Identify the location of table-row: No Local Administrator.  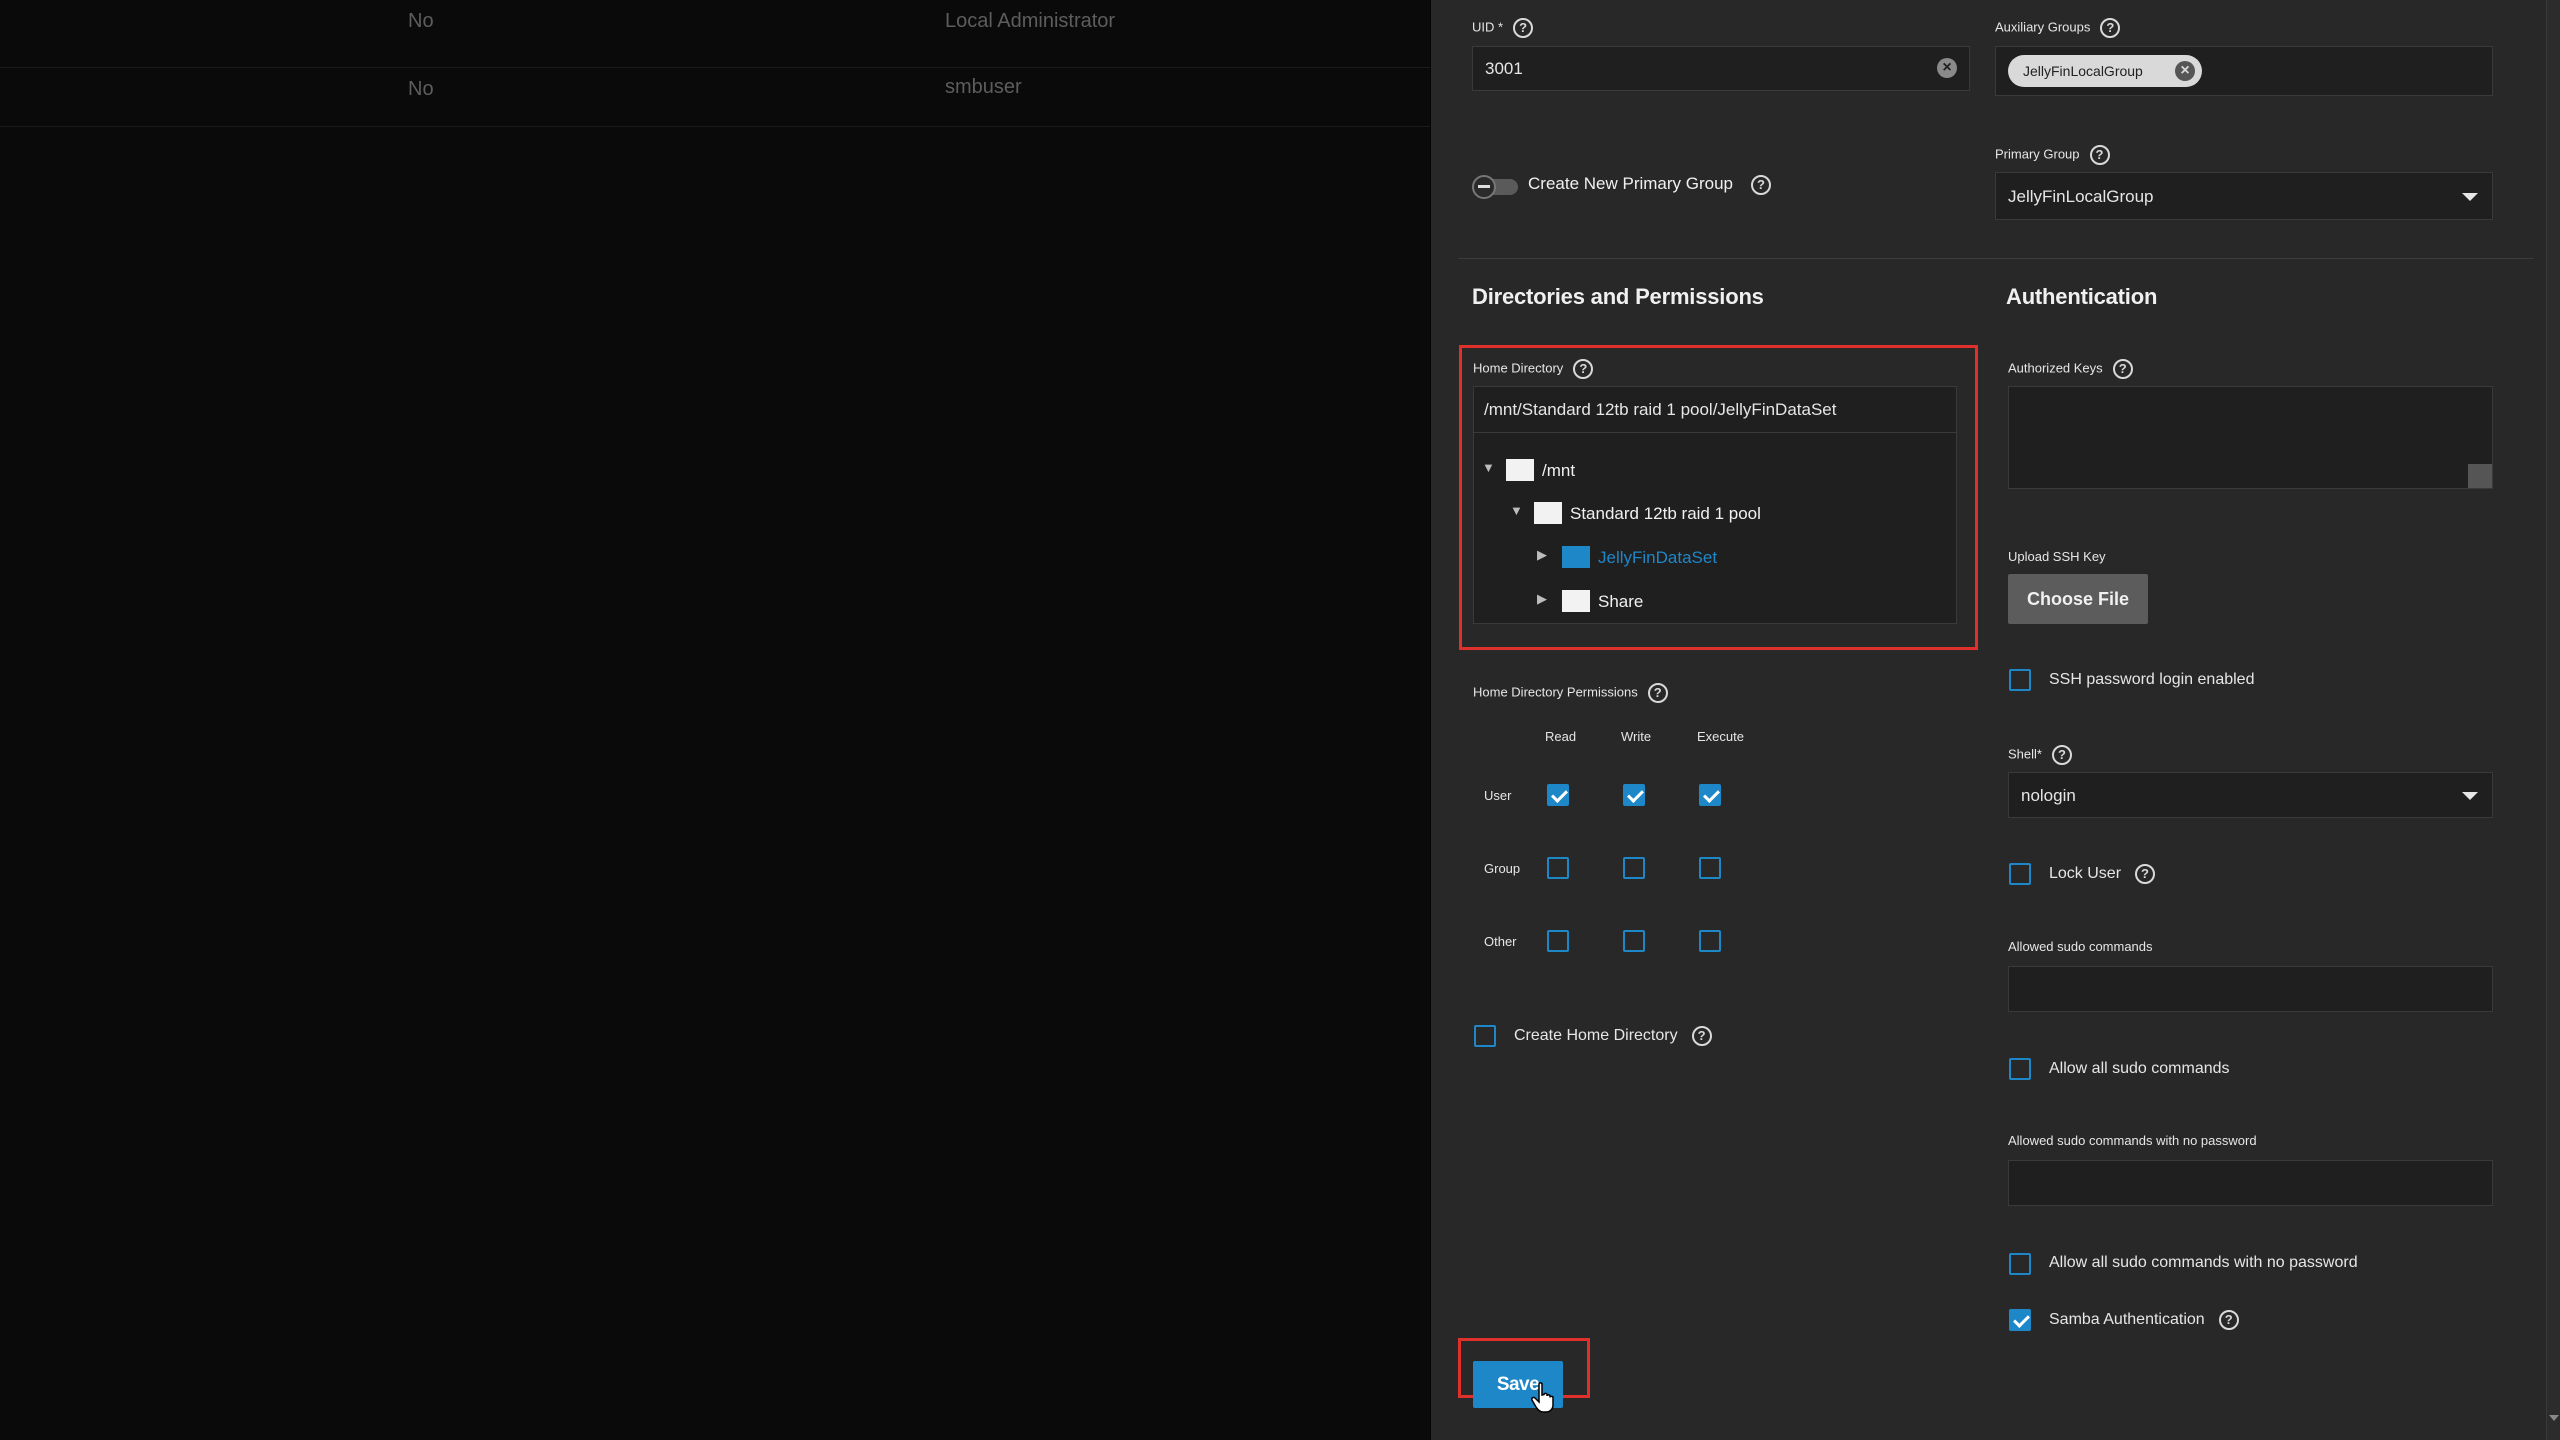
(715, 34).